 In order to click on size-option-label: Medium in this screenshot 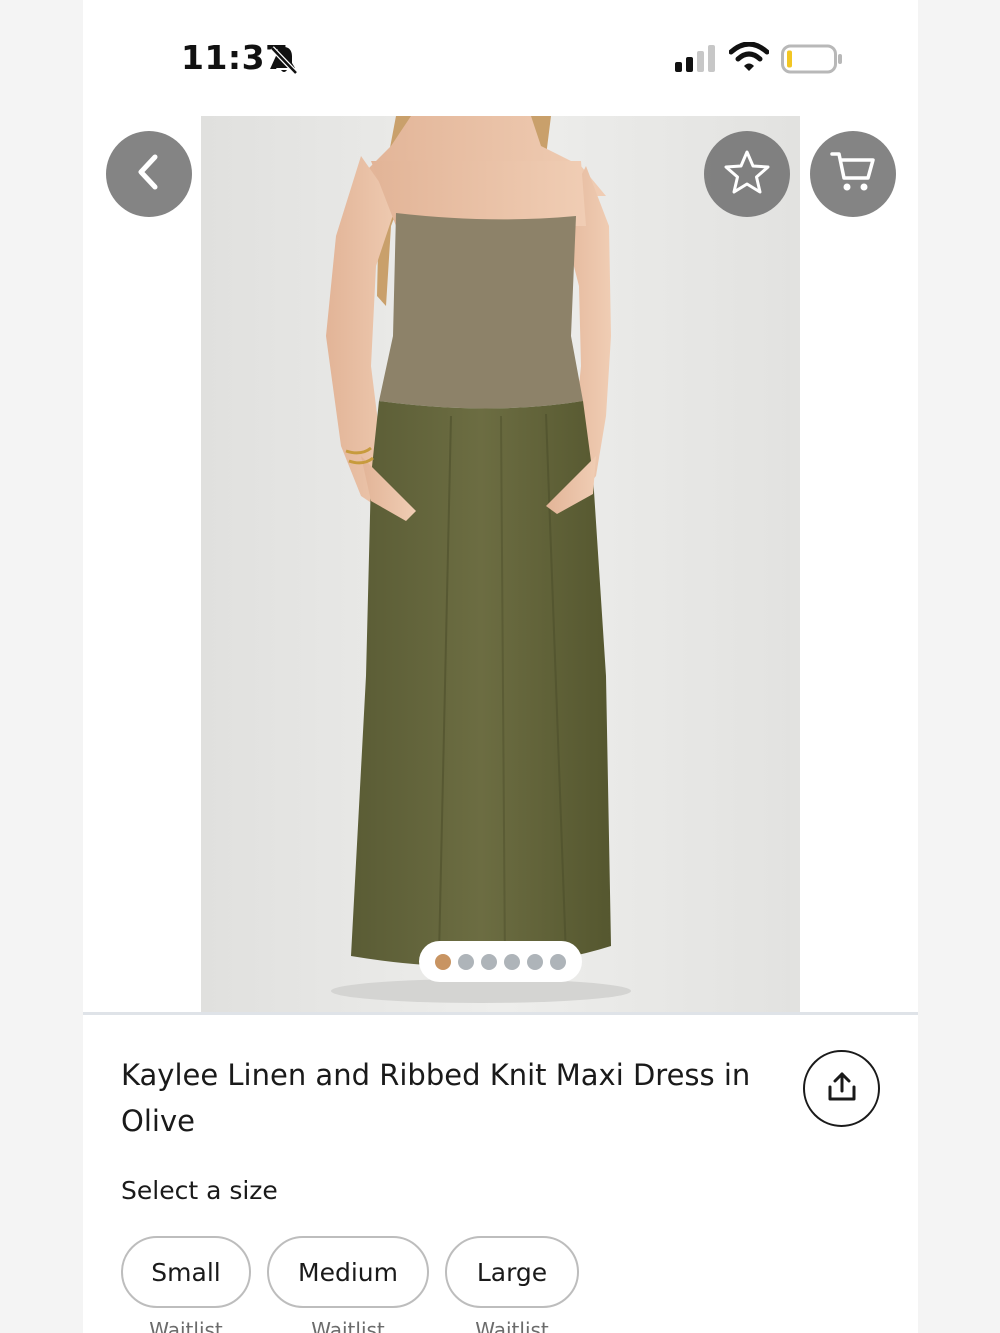, I will do `click(348, 1272)`.